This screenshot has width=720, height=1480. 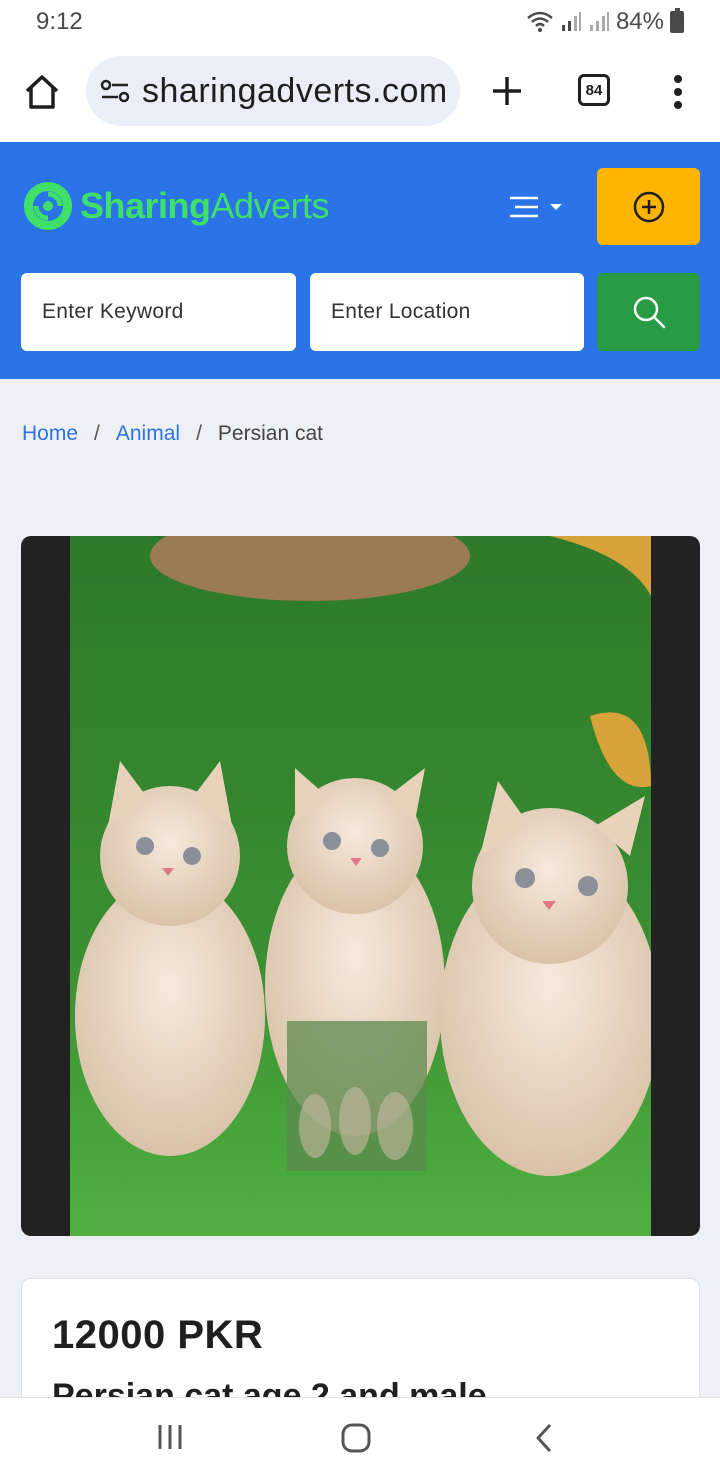 I want to click on status-bar: 9:12 84%, so click(x=360, y=22).